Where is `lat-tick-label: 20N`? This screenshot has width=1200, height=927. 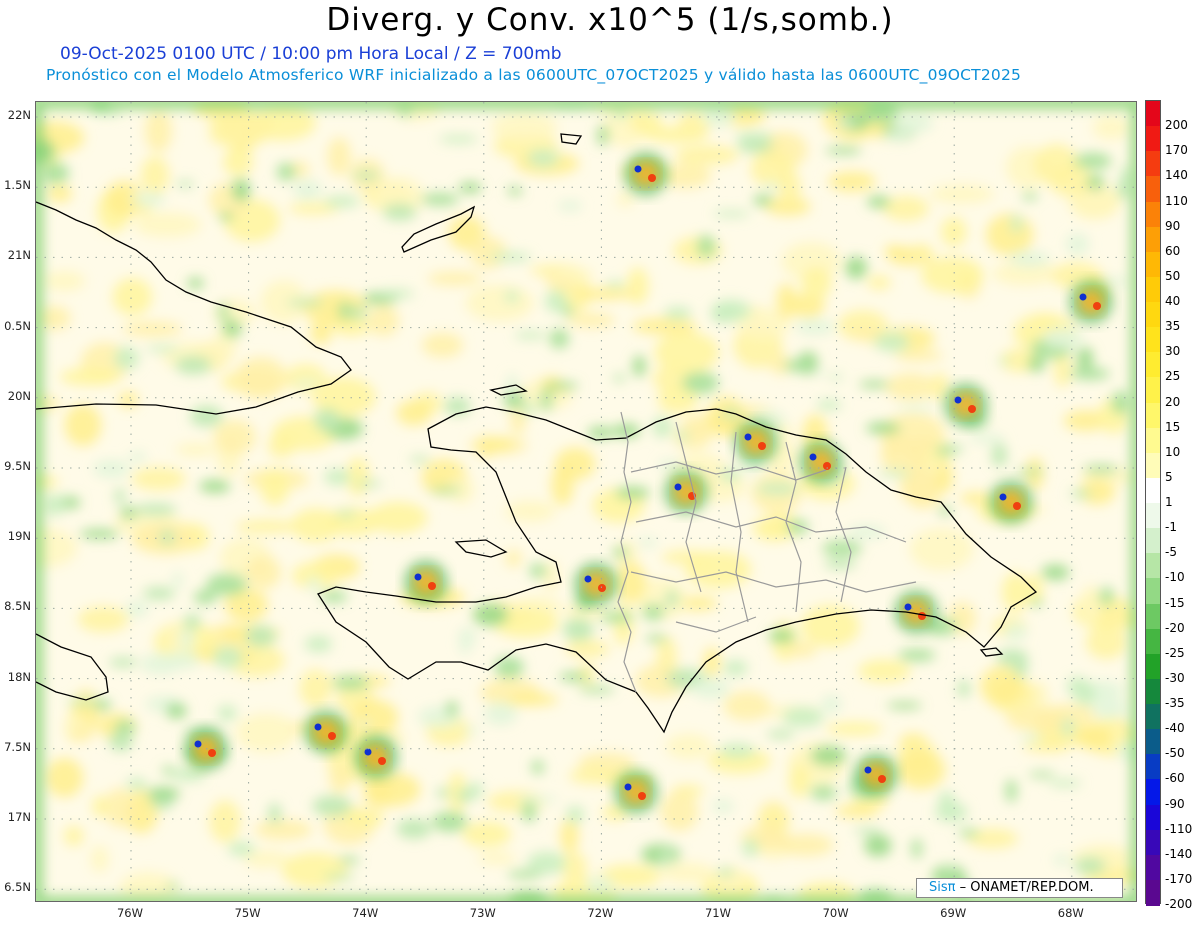
lat-tick-label: 20N is located at coordinates (19, 395).